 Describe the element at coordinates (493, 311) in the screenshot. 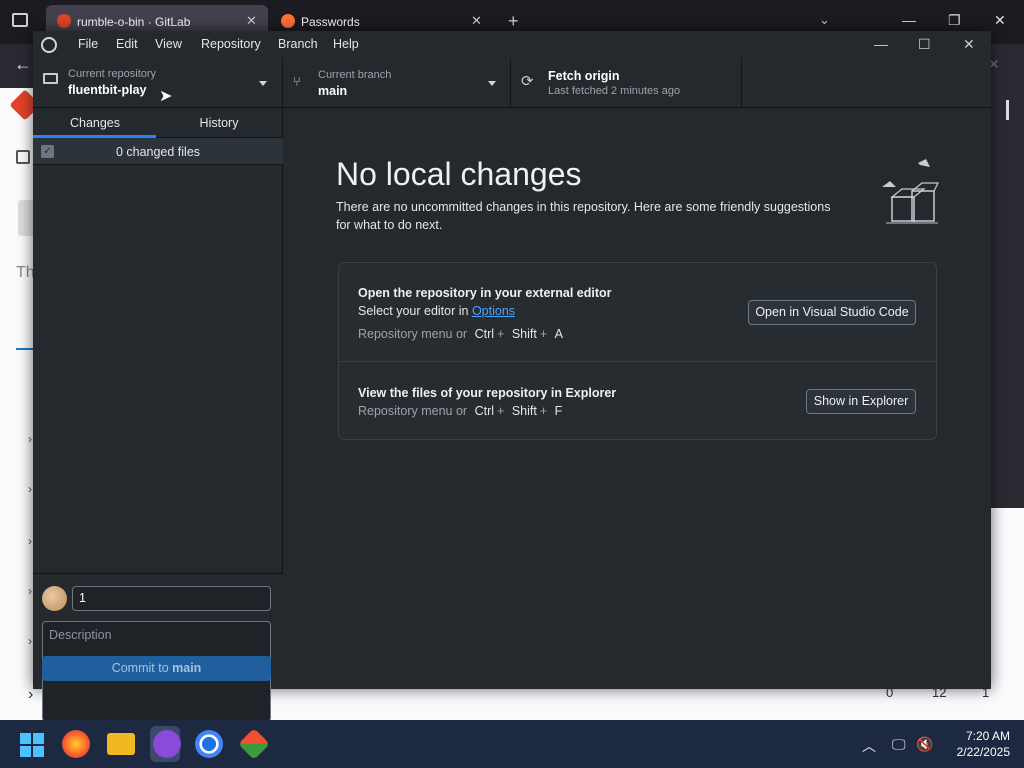

I see `options-link: Options` at that location.